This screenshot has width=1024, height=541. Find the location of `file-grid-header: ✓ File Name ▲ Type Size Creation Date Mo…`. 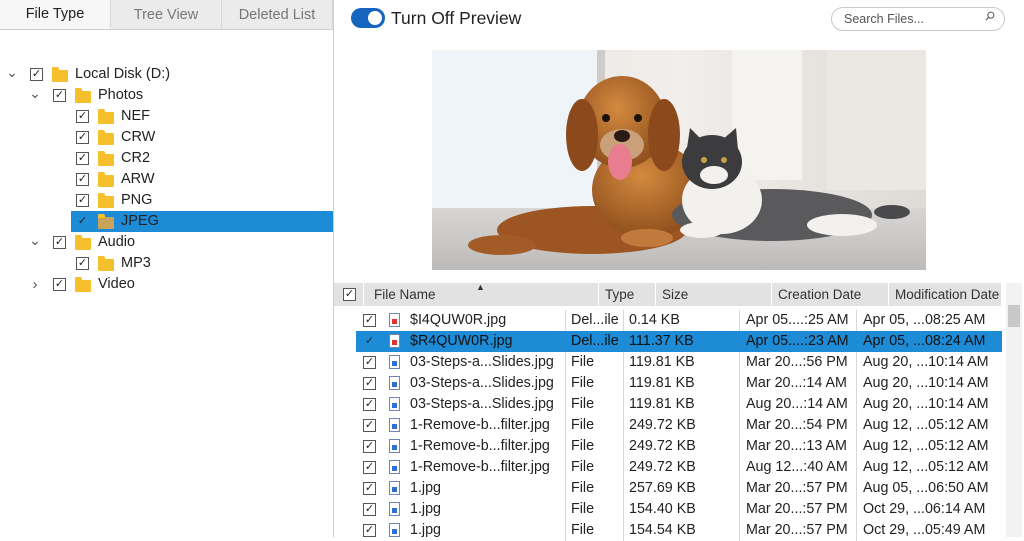

file-grid-header: ✓ File Name ▲ Type Size Creation Date Mo… is located at coordinates (668, 294).